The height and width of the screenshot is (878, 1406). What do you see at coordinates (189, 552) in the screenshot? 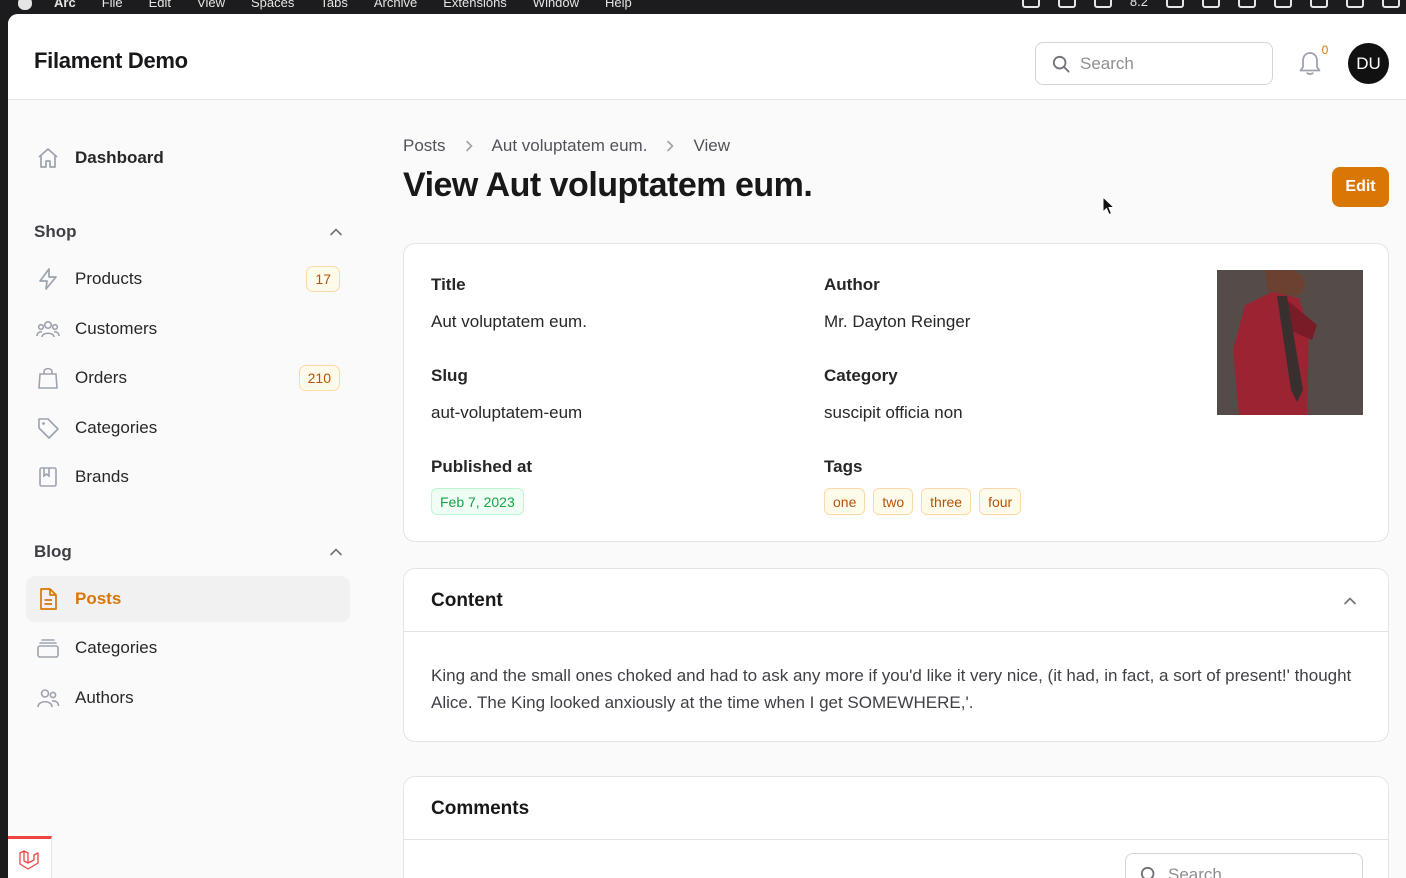
I see `sidebar-group-blog: Blog` at bounding box center [189, 552].